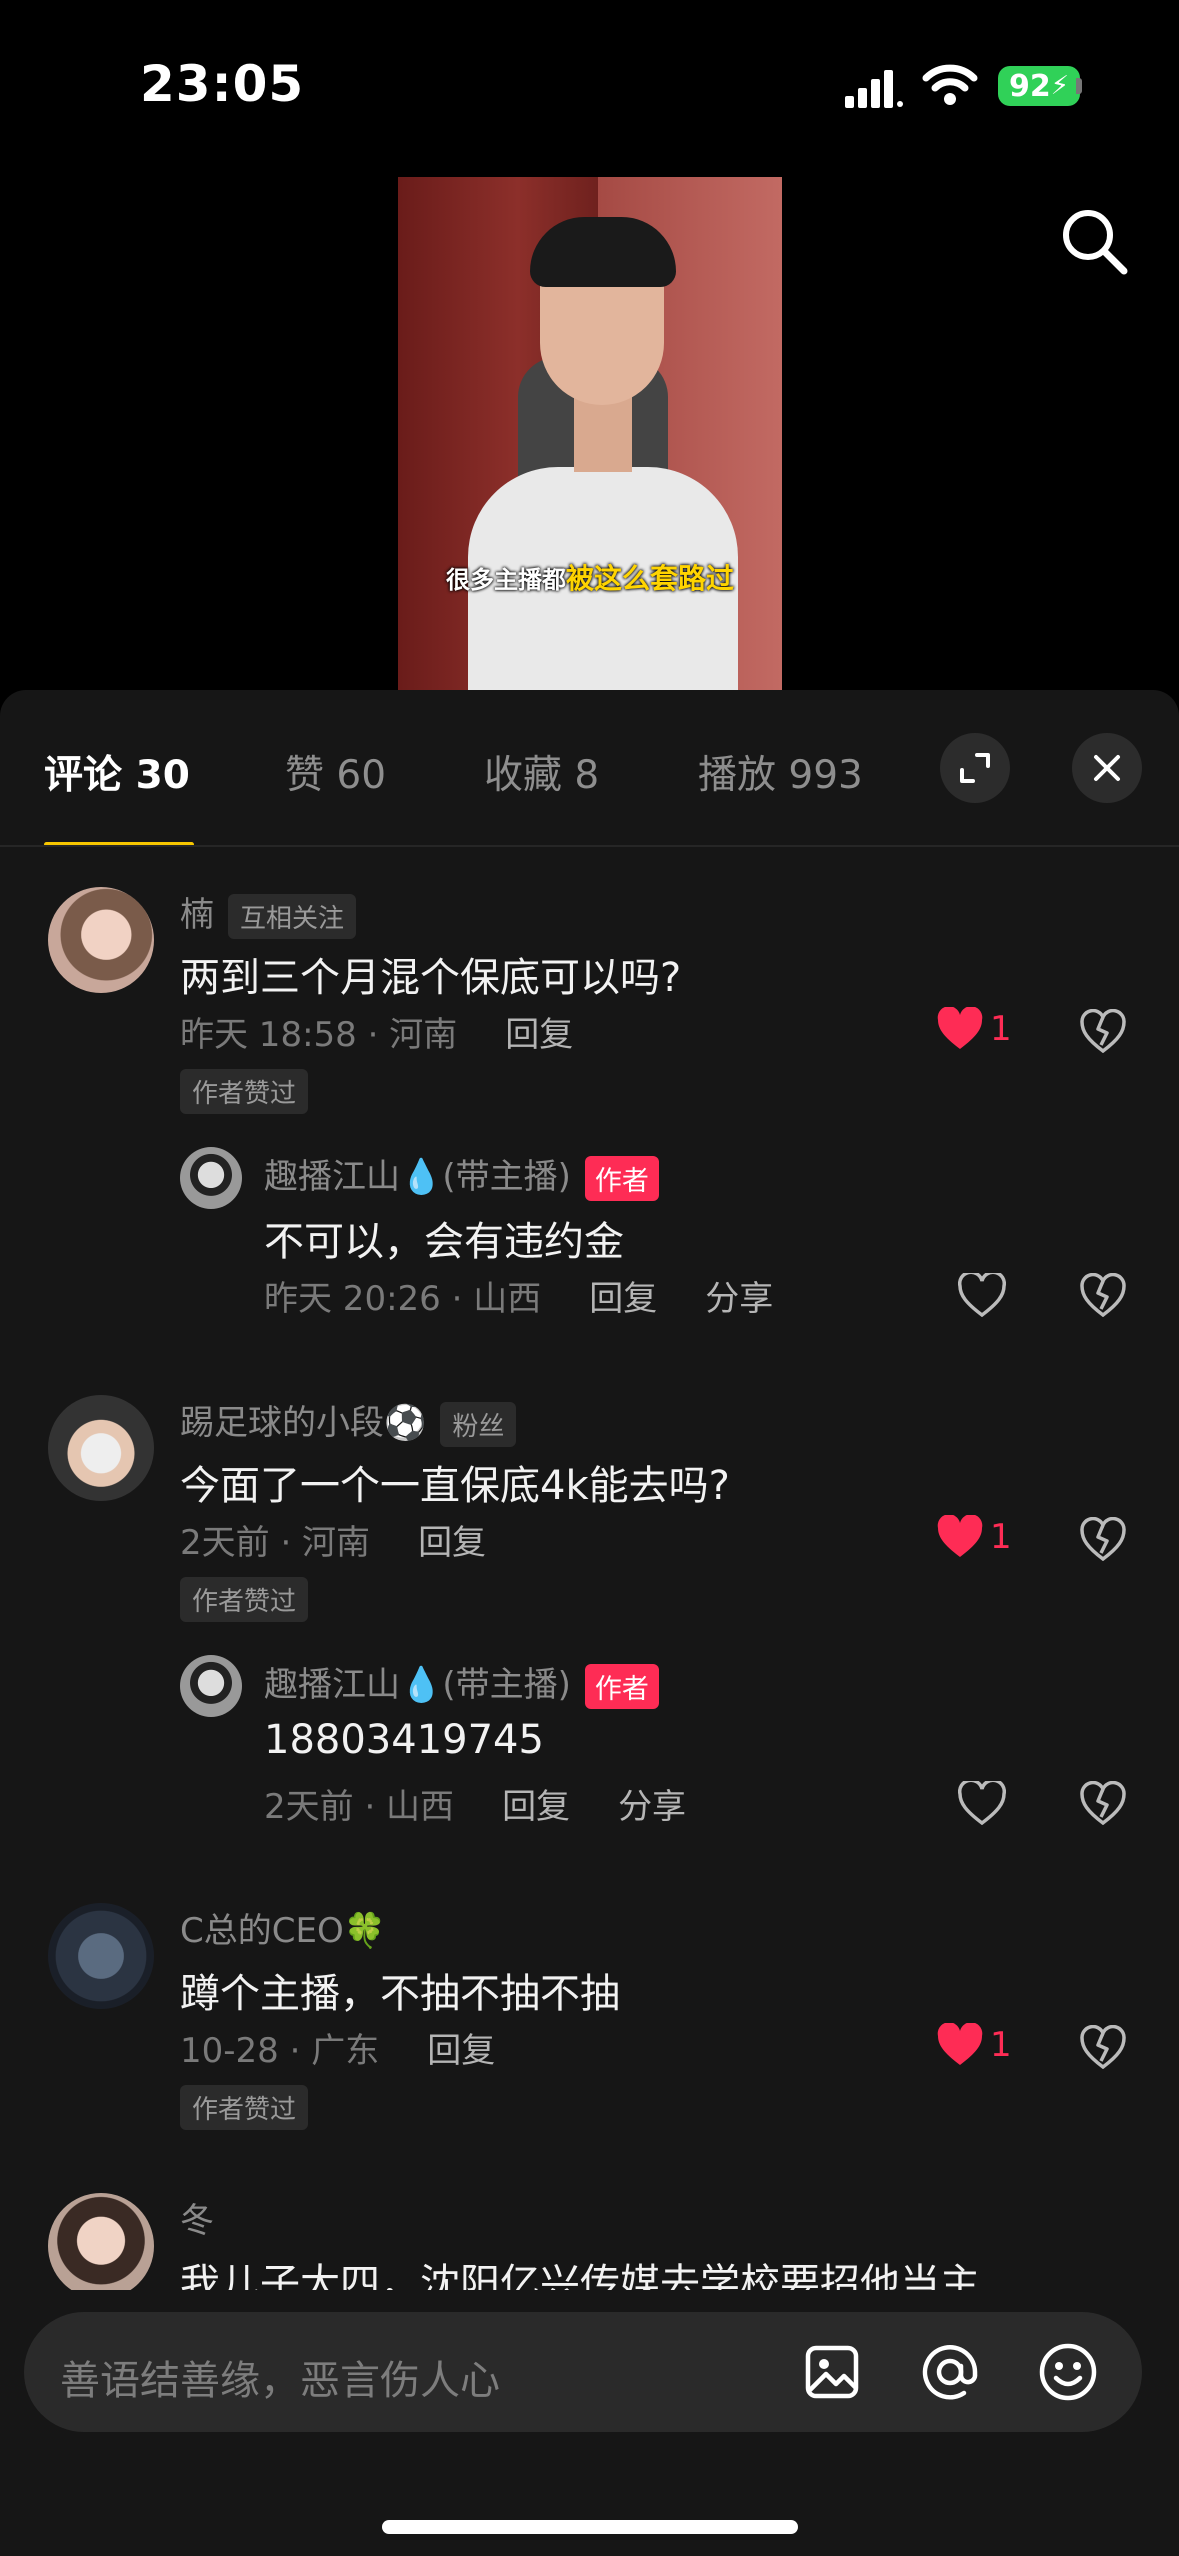 The width and height of the screenshot is (1179, 2556). I want to click on mutual-follow-badge: 互相关注, so click(292, 916).